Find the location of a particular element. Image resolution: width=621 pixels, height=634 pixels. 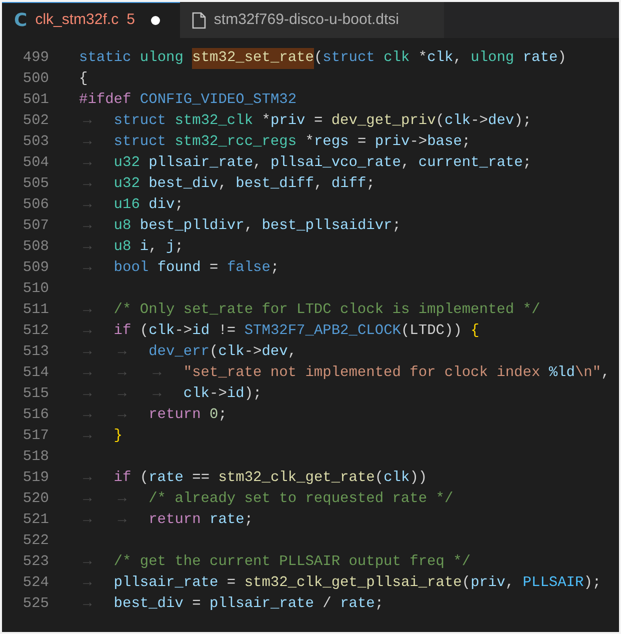

line-number: 503 is located at coordinates (35, 142).